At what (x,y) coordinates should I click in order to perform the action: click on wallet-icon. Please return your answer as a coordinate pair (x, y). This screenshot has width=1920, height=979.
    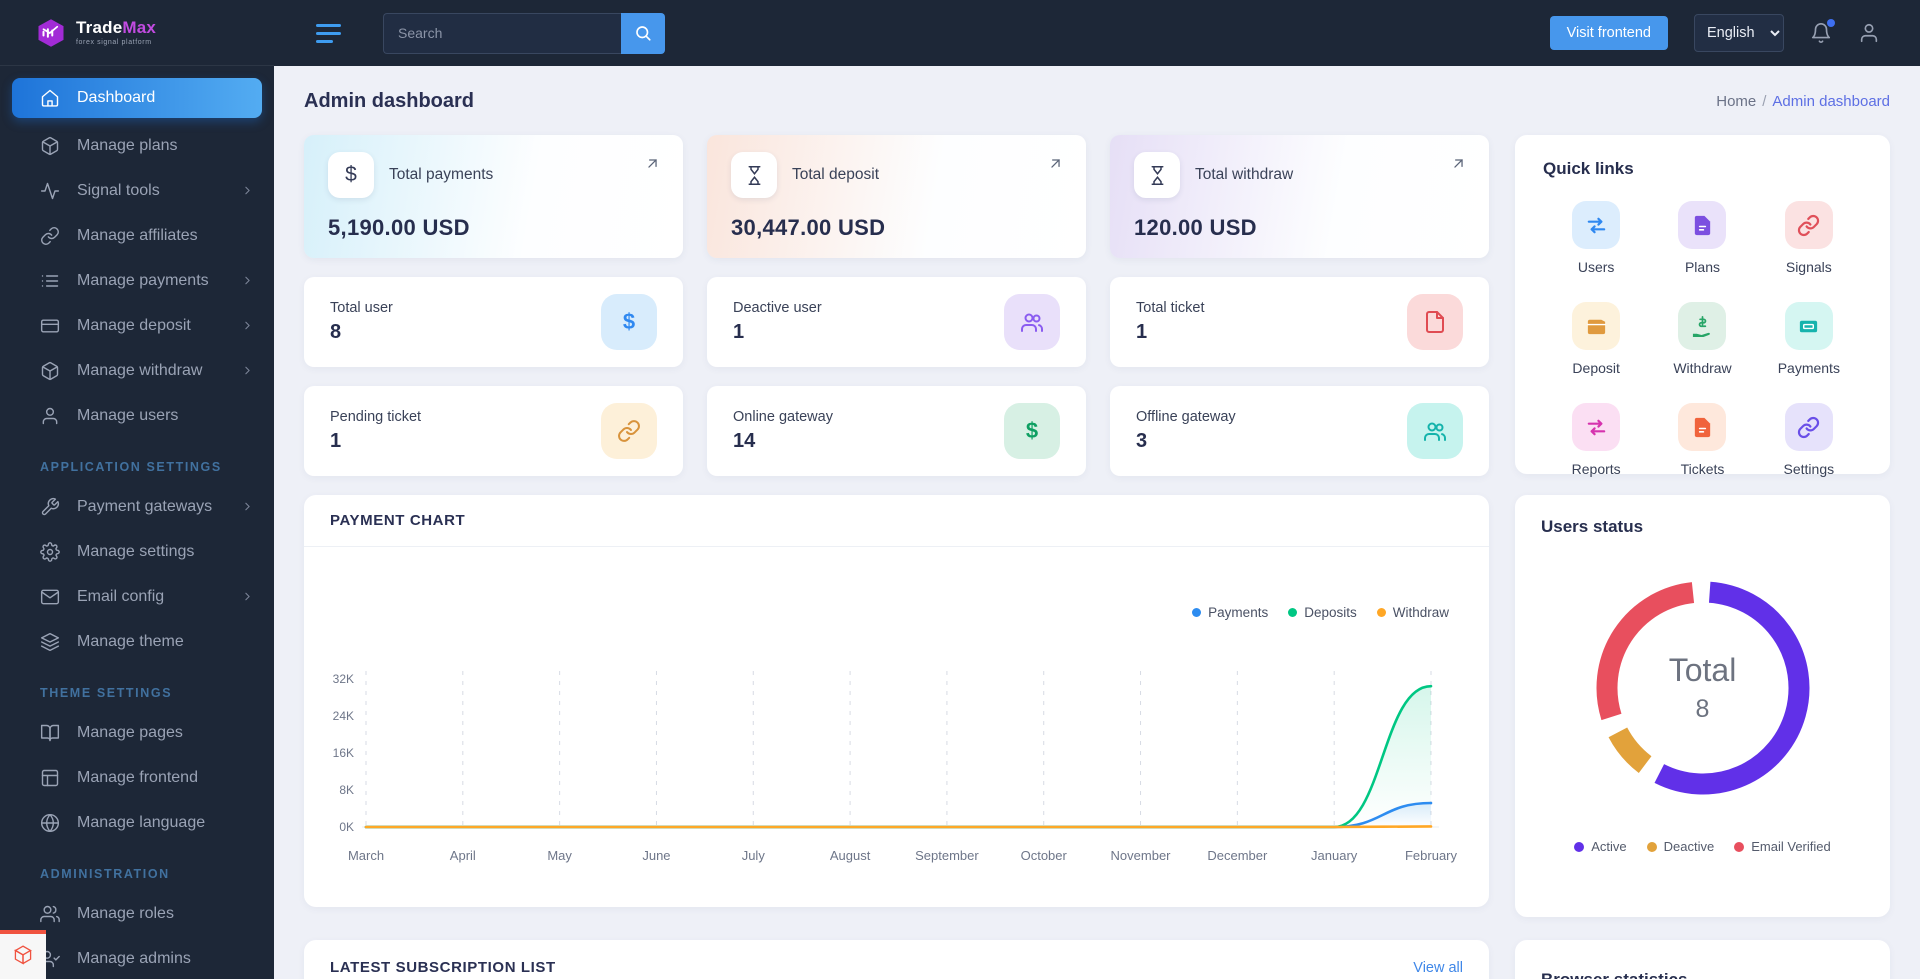
    Looking at the image, I should click on (1596, 326).